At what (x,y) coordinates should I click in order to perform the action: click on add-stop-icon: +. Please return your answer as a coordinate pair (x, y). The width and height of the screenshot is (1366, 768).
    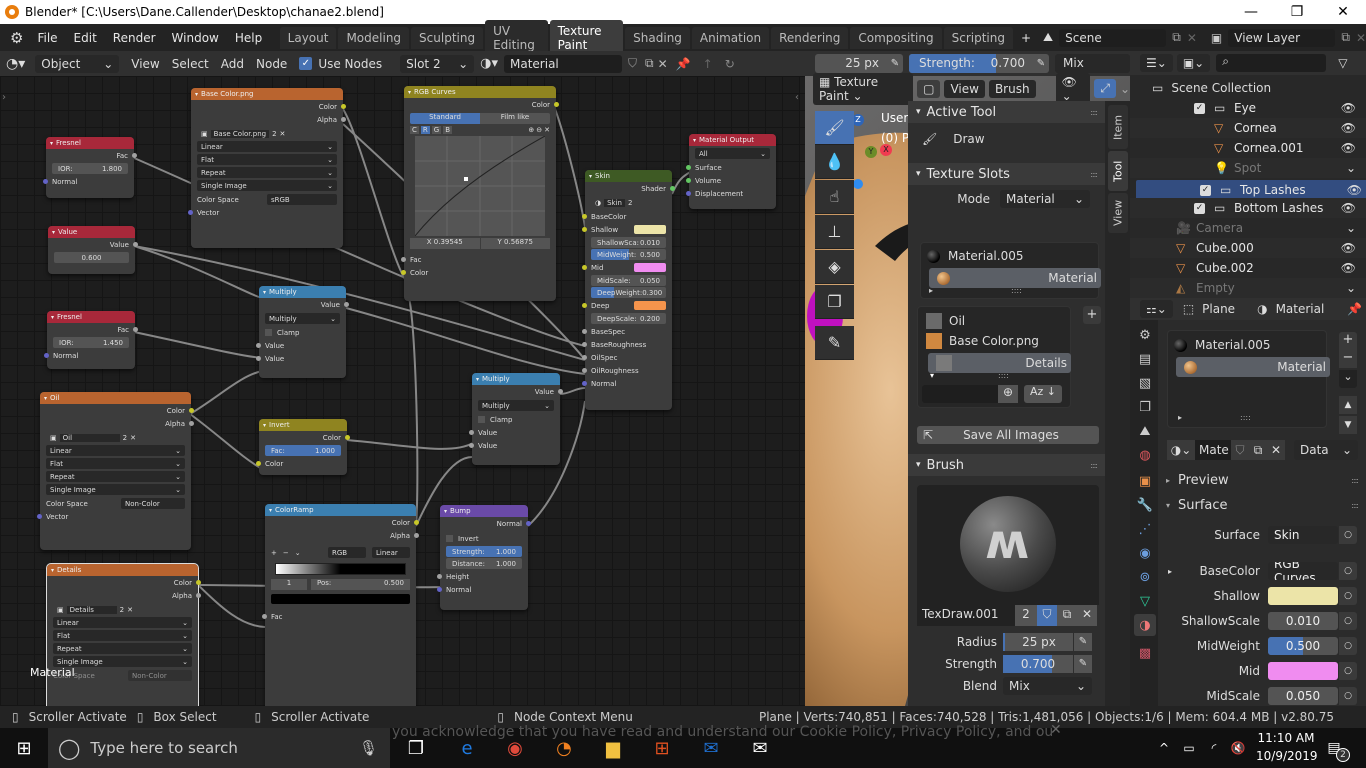
    Looking at the image, I should click on (274, 553).